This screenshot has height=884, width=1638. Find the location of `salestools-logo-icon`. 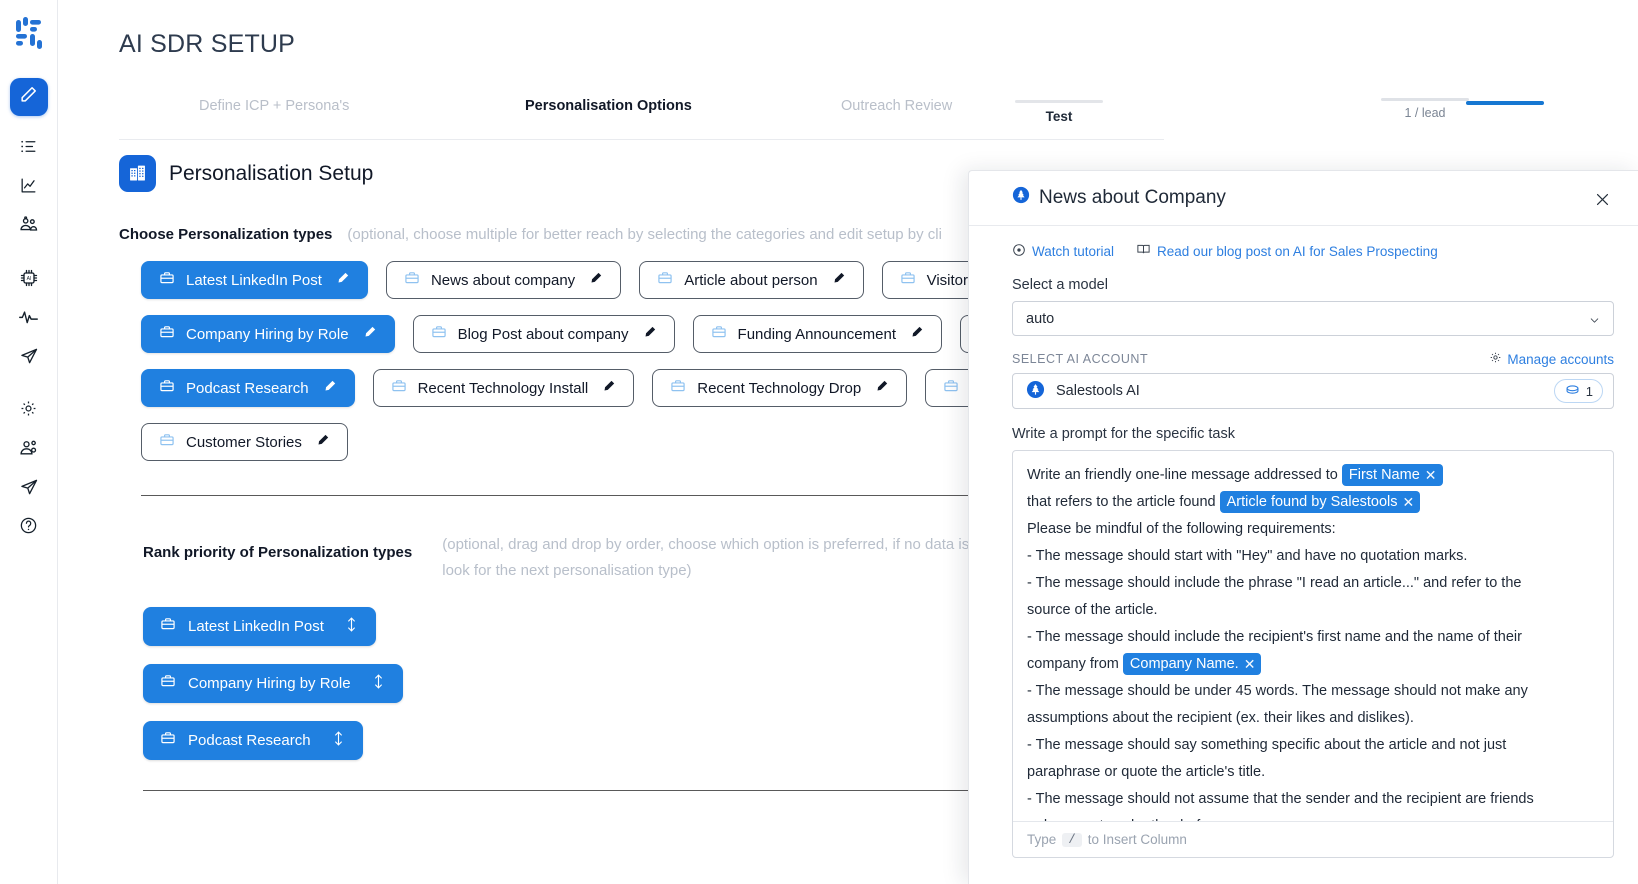

salestools-logo-icon is located at coordinates (29, 33).